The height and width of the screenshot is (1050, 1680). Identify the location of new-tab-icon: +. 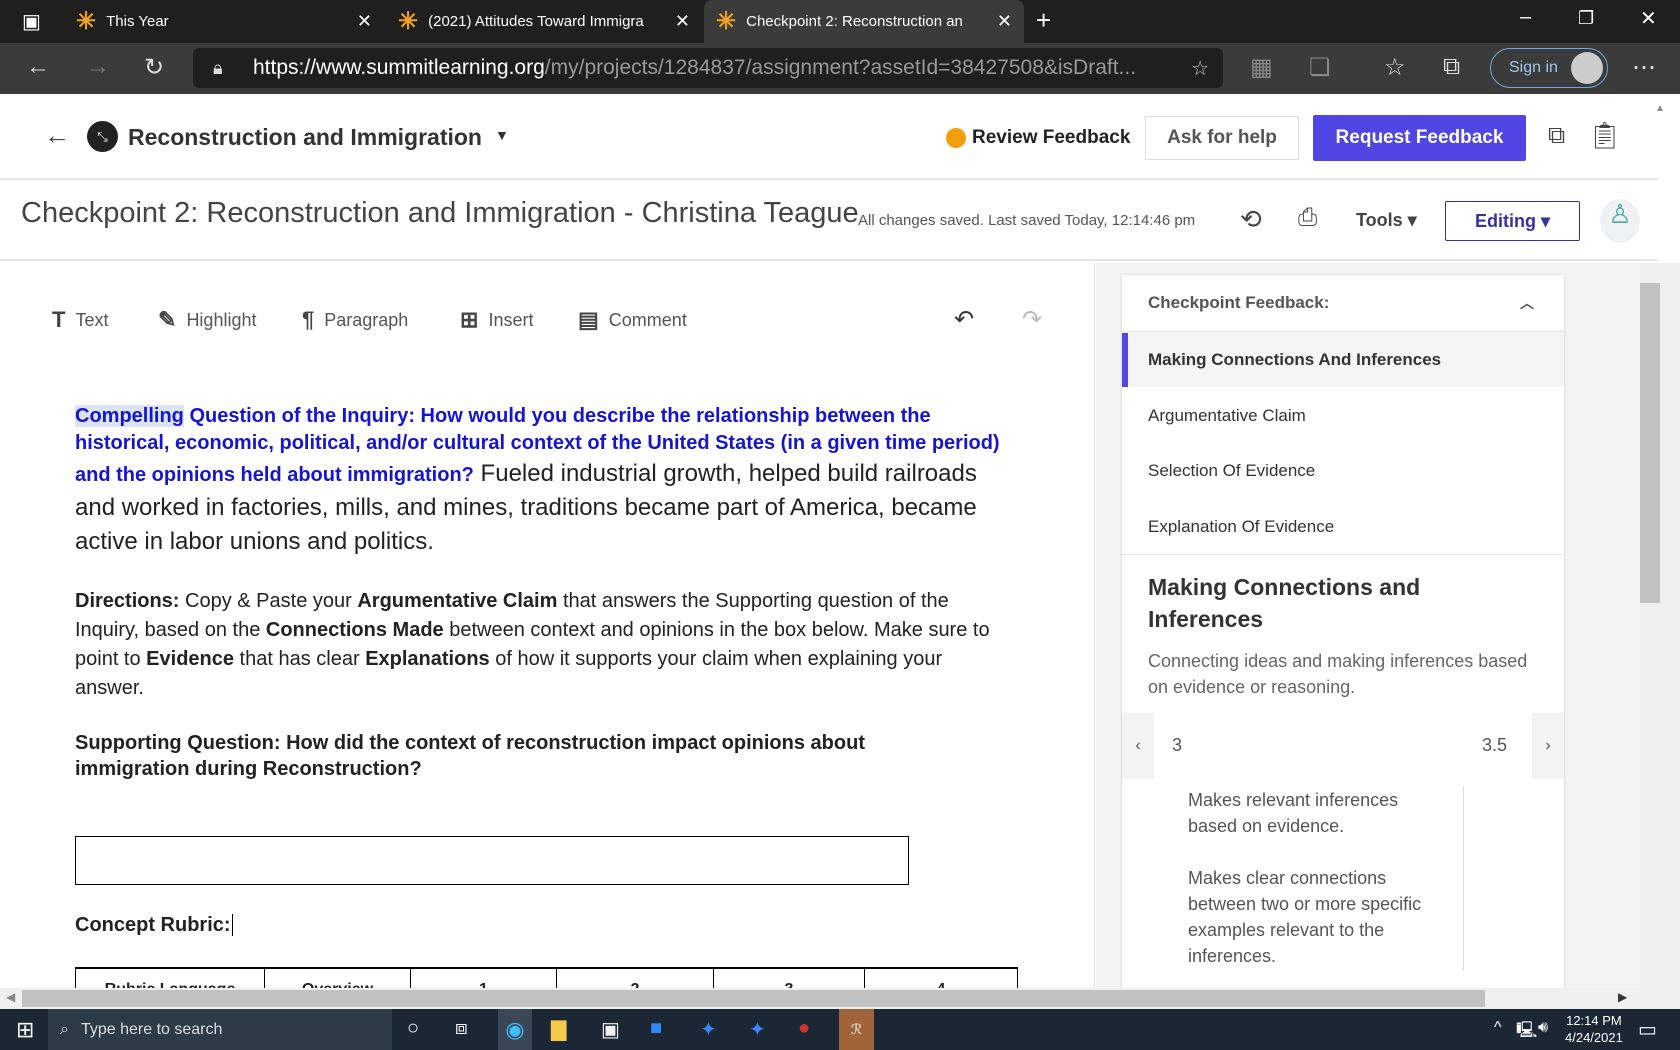
(1043, 20).